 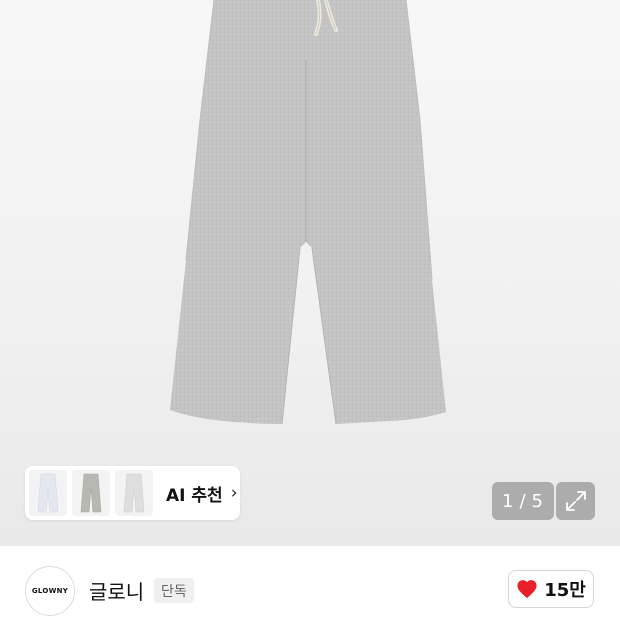 I want to click on expand-button, so click(x=575, y=501).